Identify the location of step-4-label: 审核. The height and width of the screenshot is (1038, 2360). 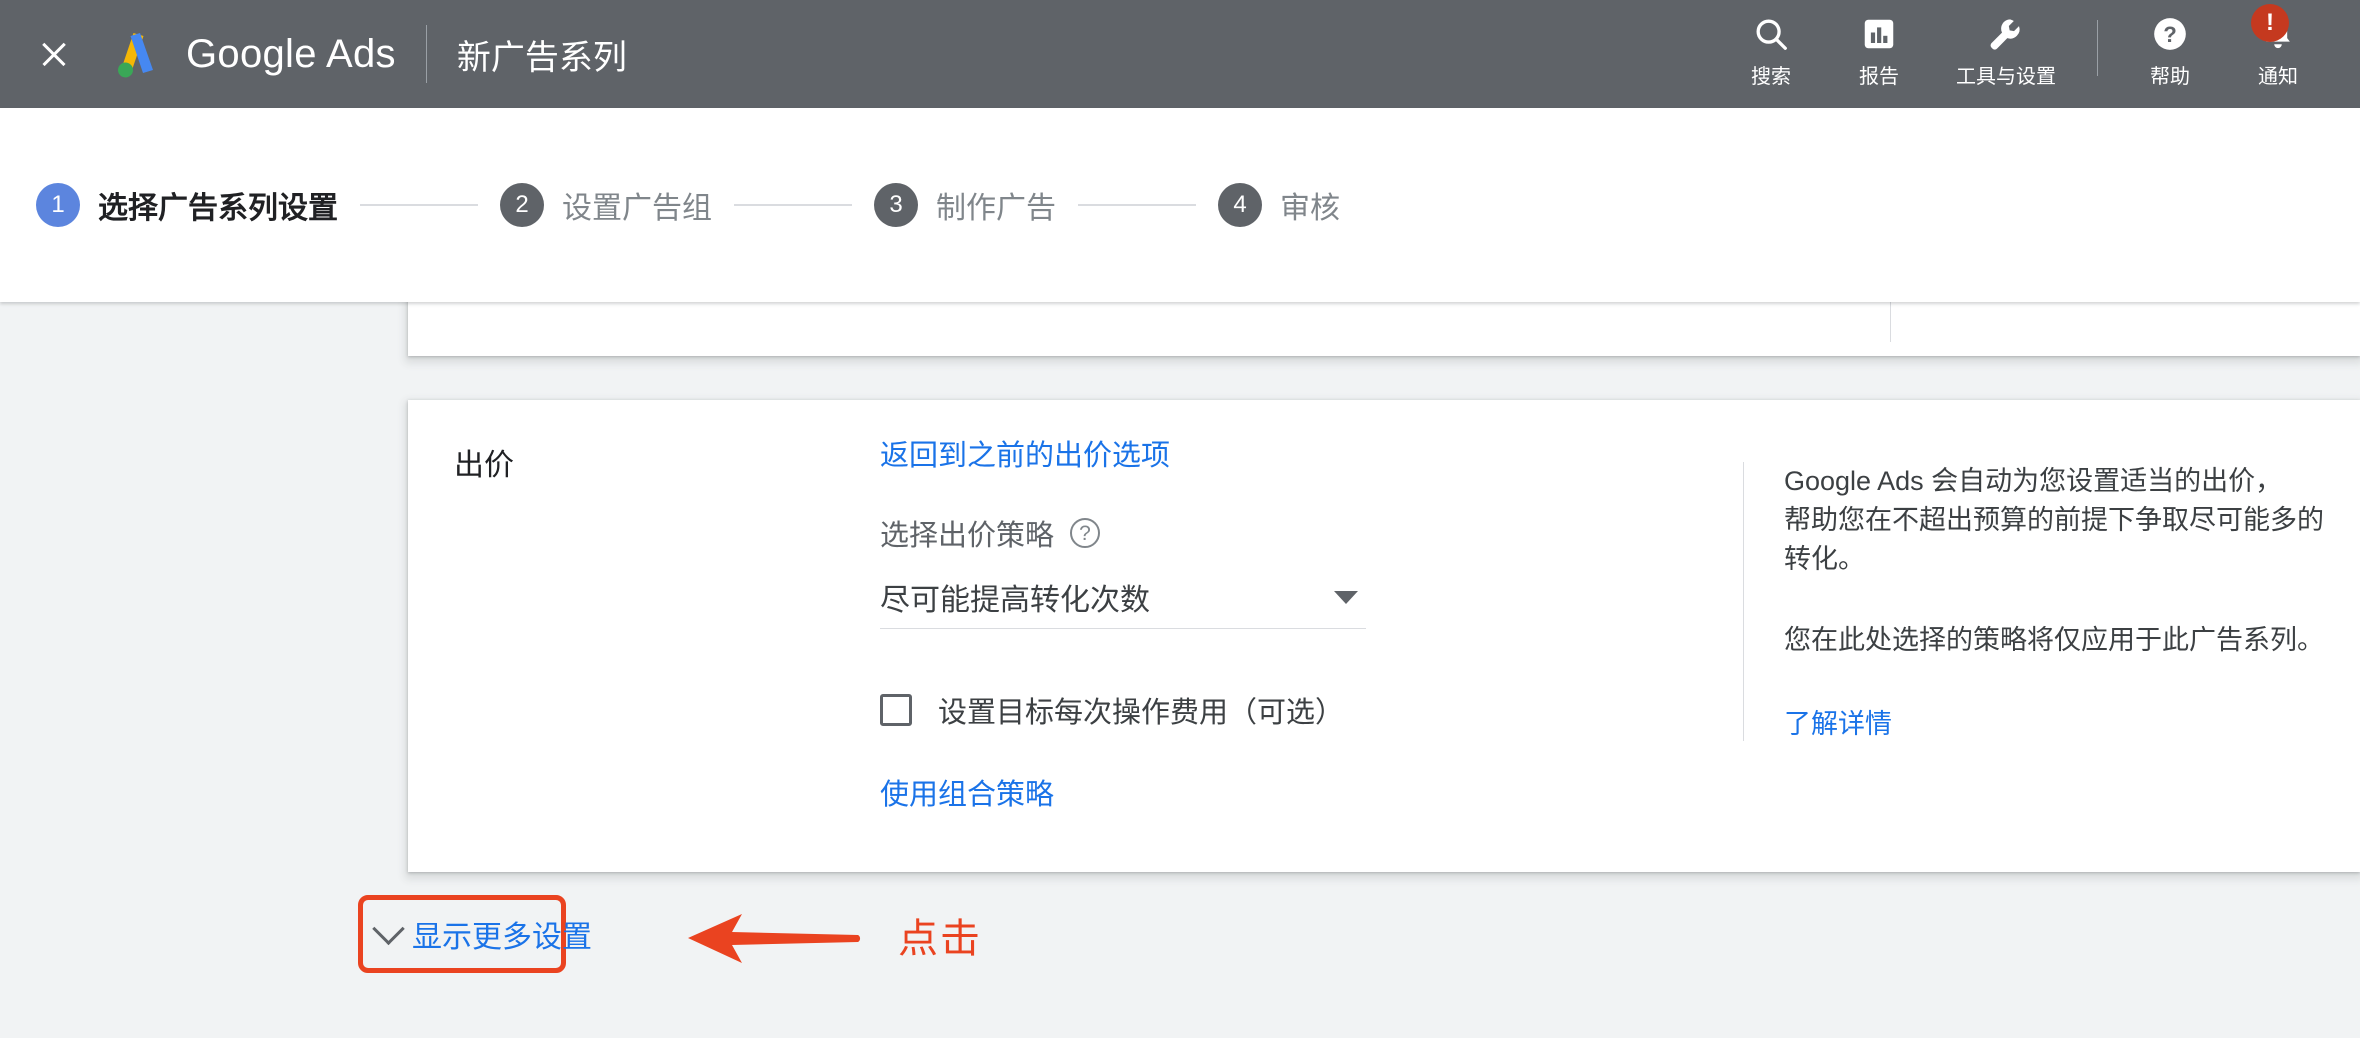
(1310, 208).